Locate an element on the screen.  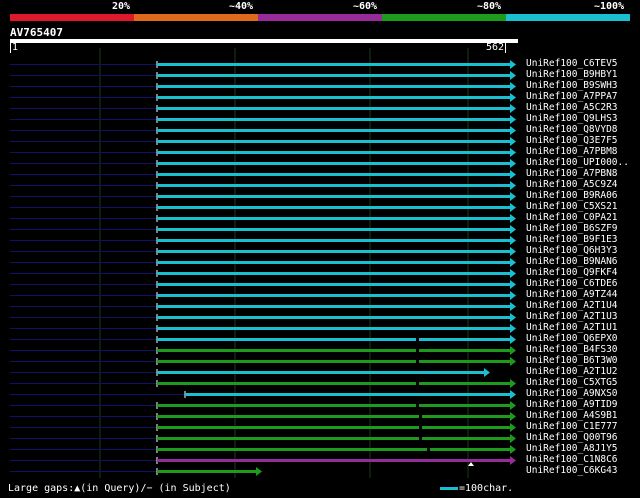
hit-label: UniRef100_B9HBY1 is located at coordinates (572, 74).